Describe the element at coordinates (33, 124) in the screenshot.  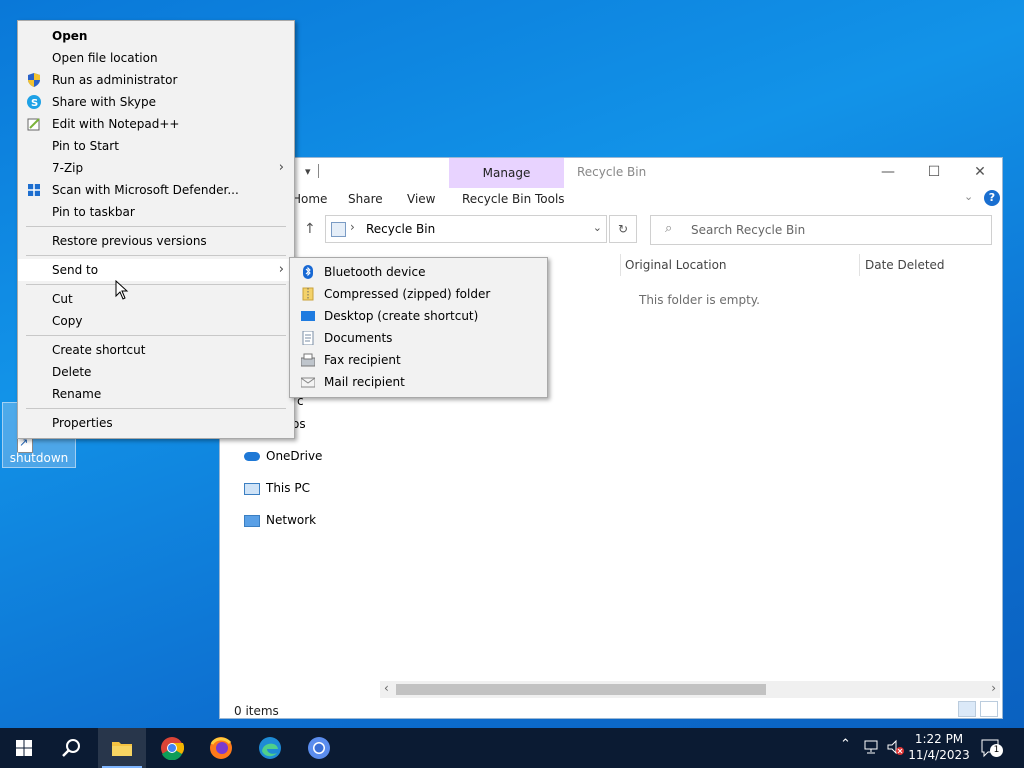
I see `notepadpp-icon` at that location.